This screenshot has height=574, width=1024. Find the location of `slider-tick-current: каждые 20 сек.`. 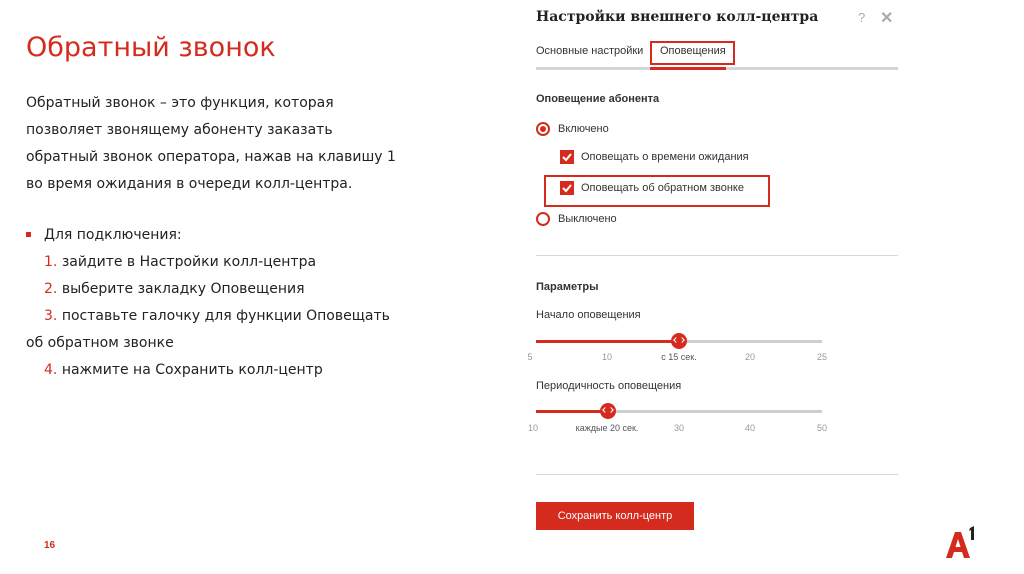

slider-tick-current: каждые 20 сек. is located at coordinates (607, 428).